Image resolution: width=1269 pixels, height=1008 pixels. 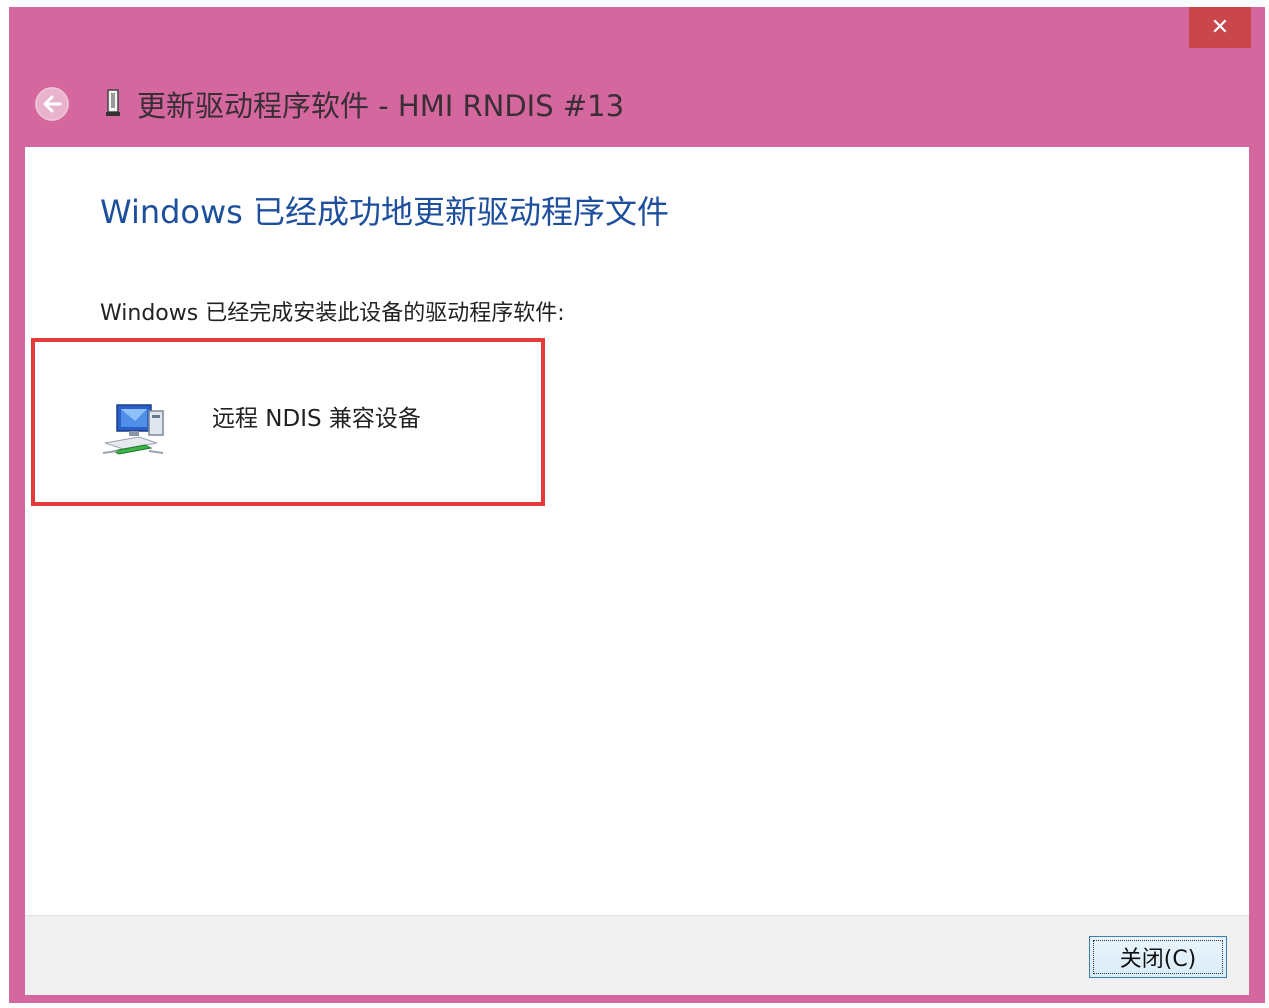 I want to click on usb-device-icon, so click(x=113, y=103).